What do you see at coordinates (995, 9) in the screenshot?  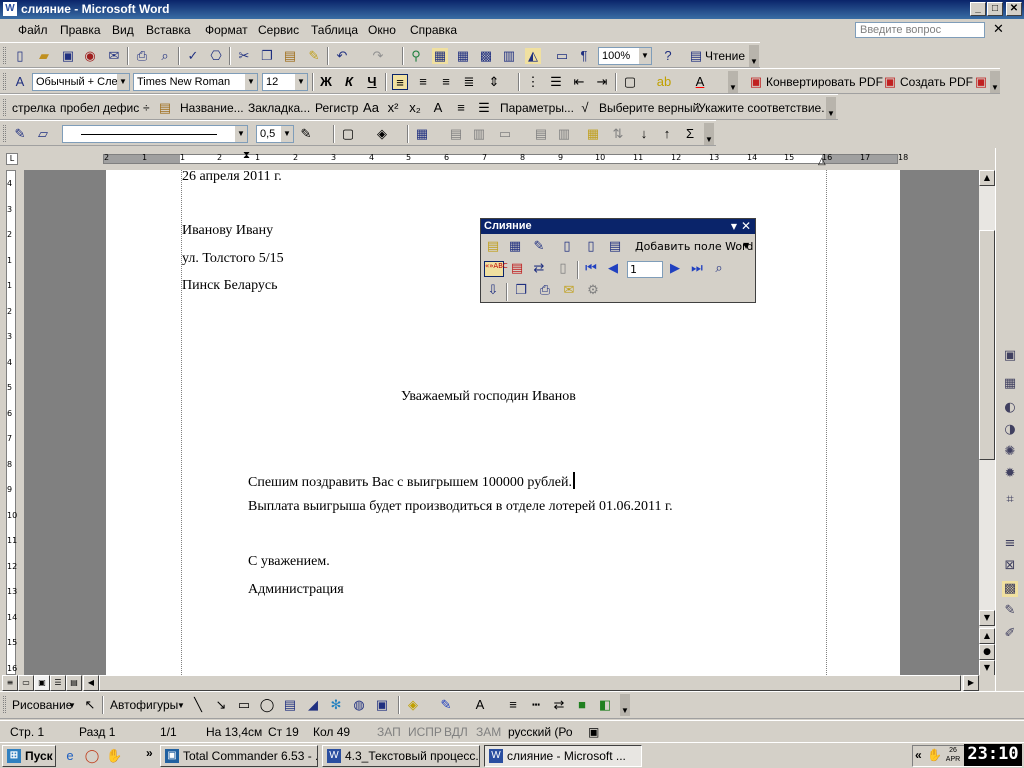 I see `maximize-button: □` at bounding box center [995, 9].